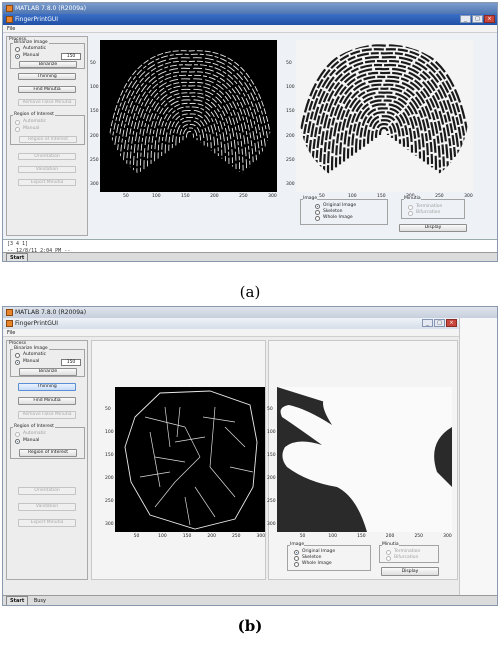 This screenshot has height=648, width=500. I want to click on threshold-input-b: 150, so click(71, 362).